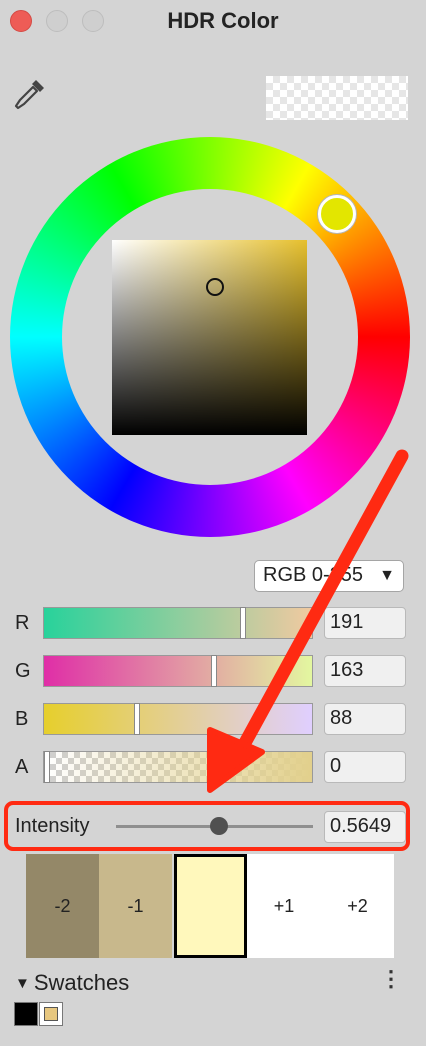  Describe the element at coordinates (365, 671) in the screenshot. I see `green-value-field: 163` at that location.